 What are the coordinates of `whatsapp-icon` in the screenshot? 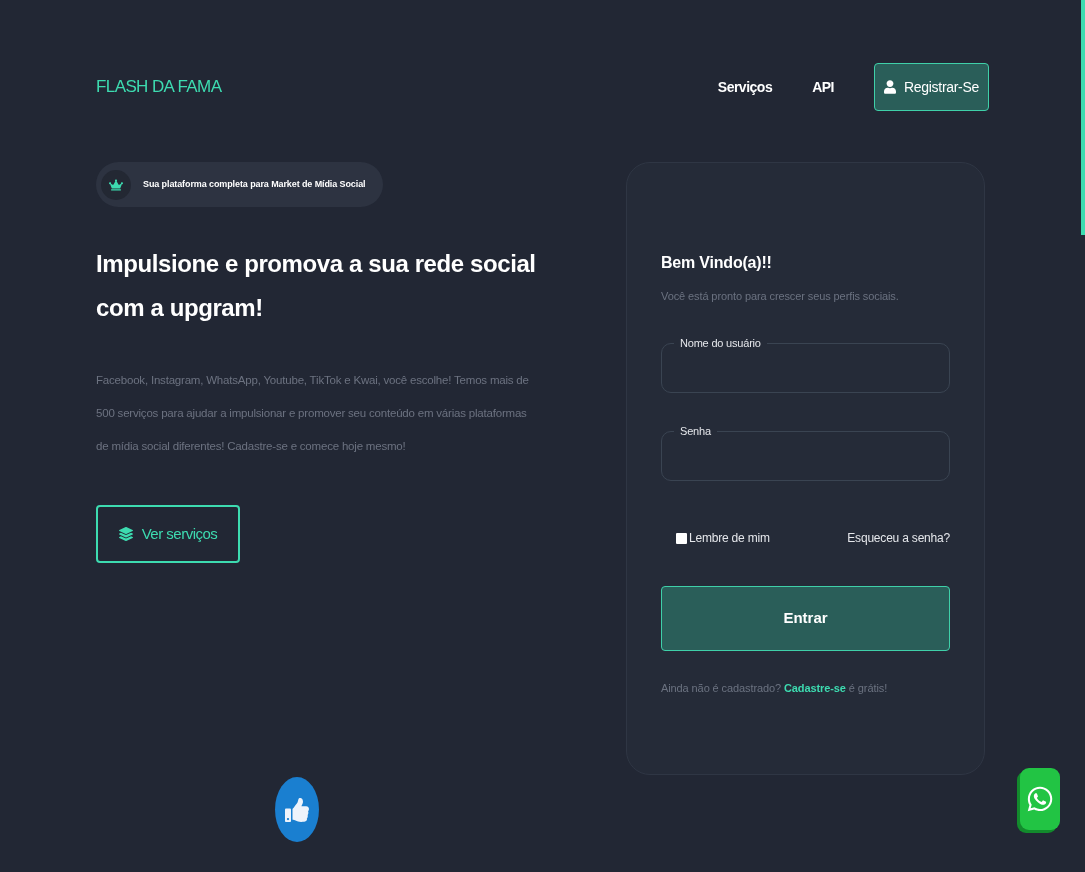 It's located at (1038, 800).